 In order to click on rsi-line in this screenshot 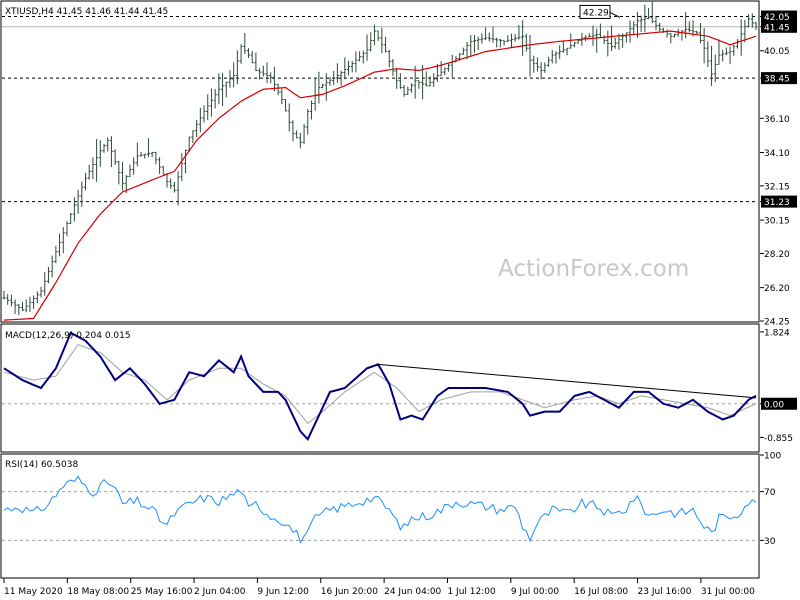, I will do `click(380, 509)`.